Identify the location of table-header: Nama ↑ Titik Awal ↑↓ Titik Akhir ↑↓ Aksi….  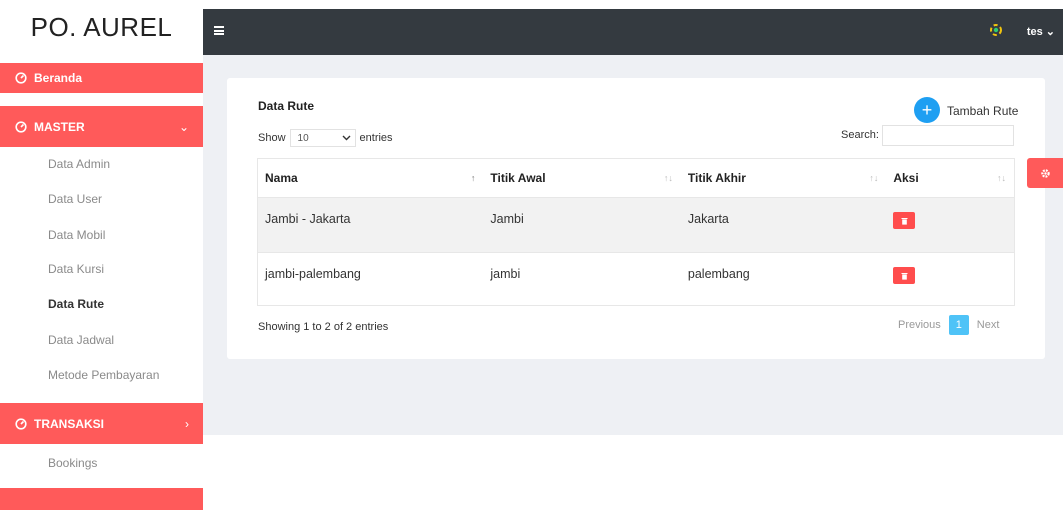
(636, 178).